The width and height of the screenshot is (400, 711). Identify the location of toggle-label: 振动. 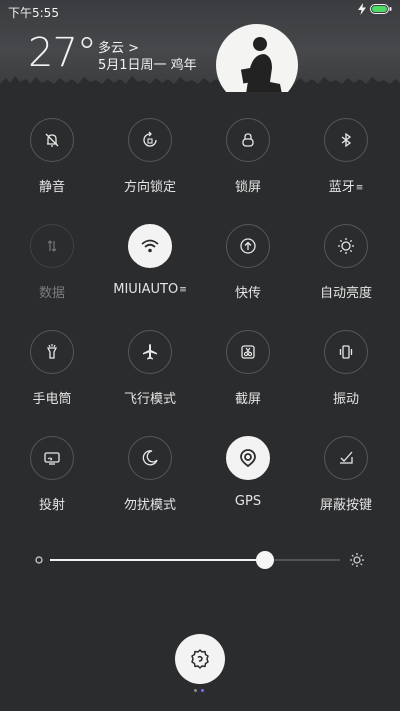
(345, 399).